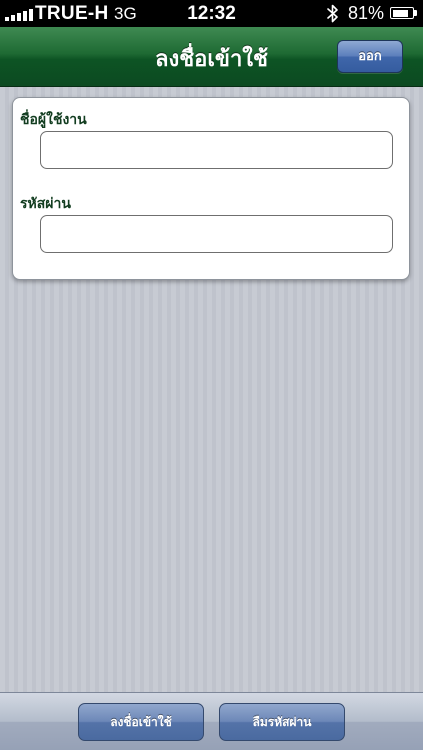 This screenshot has height=750, width=423. Describe the element at coordinates (282, 722) in the screenshot. I see `forgot-password-button: ลืมรหัสผ่าน` at that location.